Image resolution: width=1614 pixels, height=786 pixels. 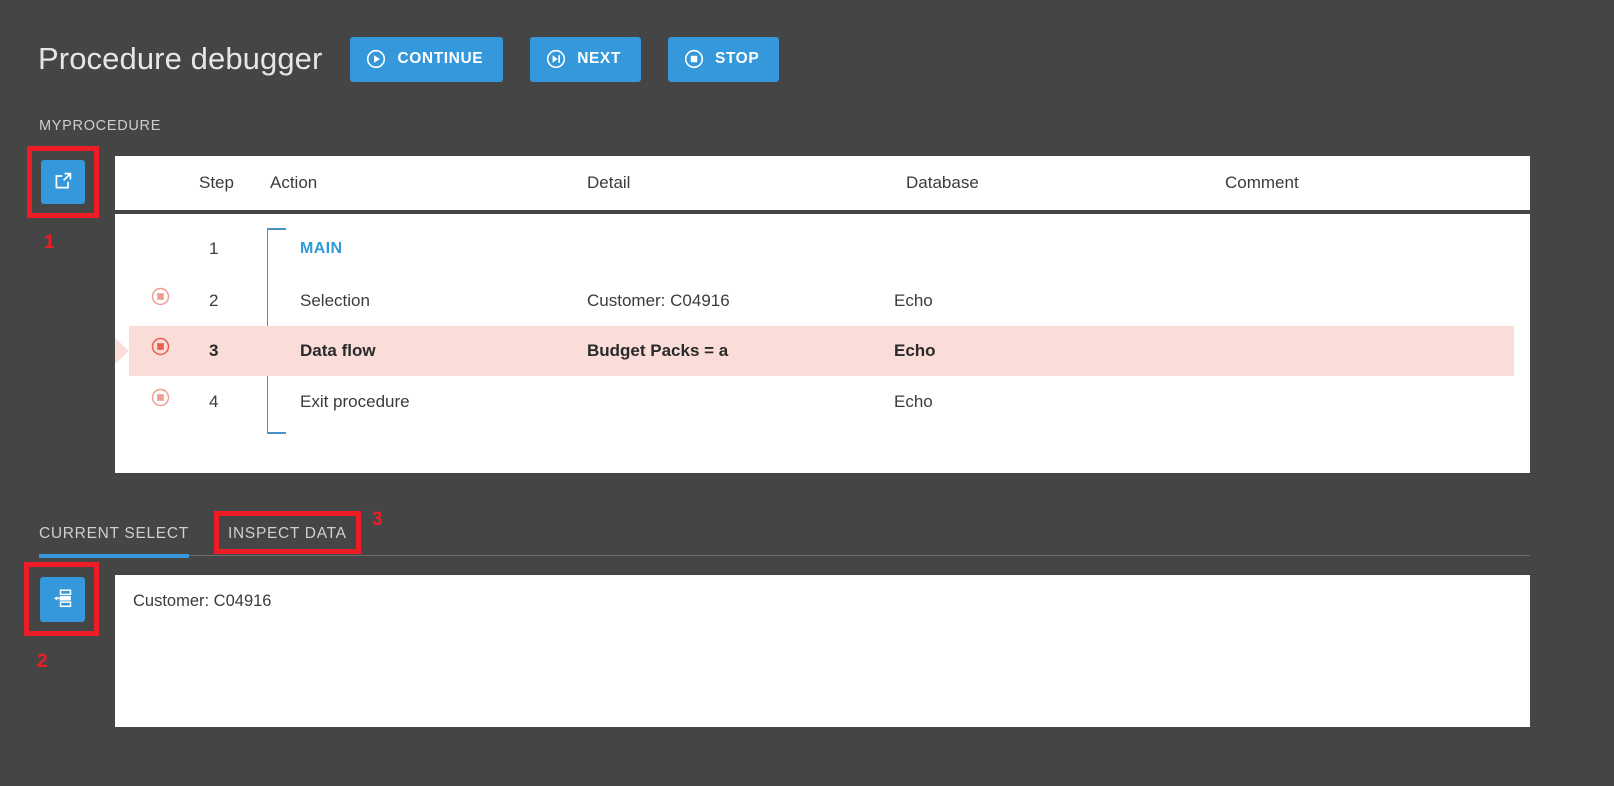 I want to click on column-header-detail: Detail, so click(x=609, y=182).